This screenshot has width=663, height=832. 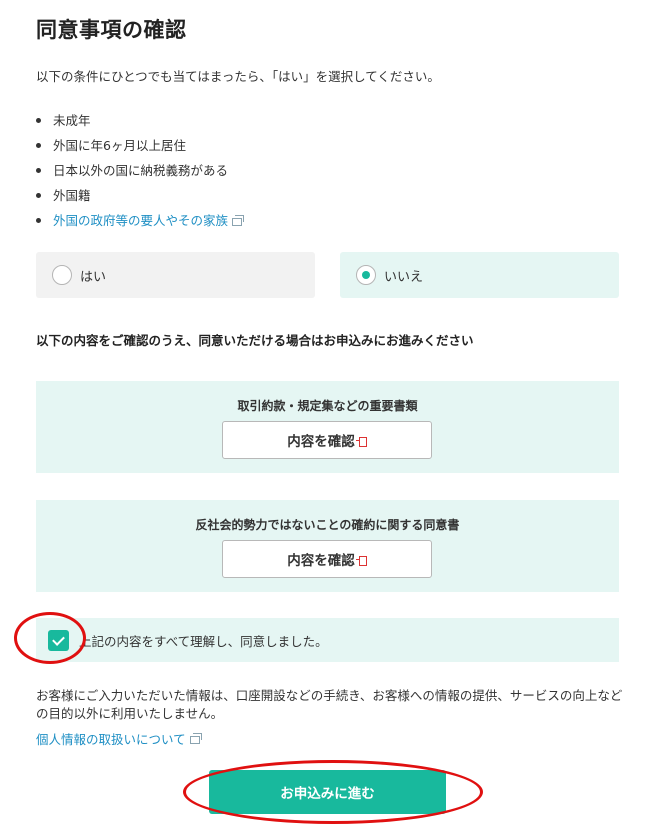 What do you see at coordinates (111, 30) in the screenshot?
I see `page-title: 同意事項の確認` at bounding box center [111, 30].